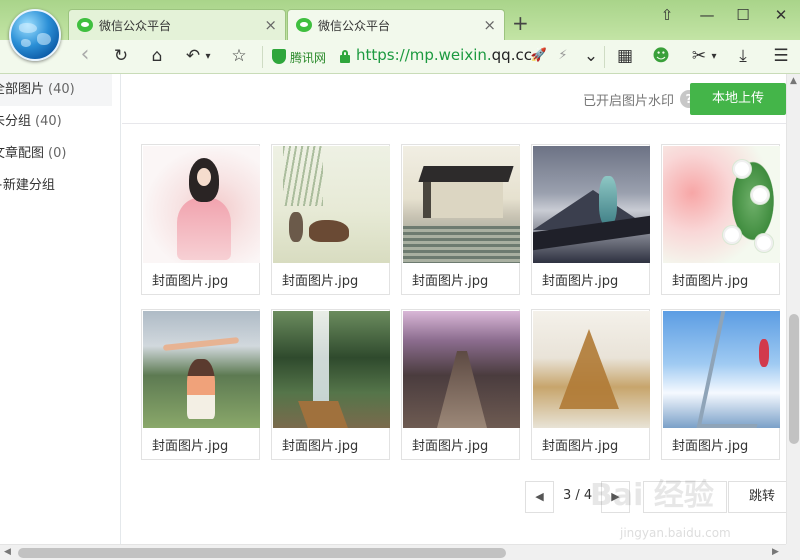 The width and height of the screenshot is (800, 560). I want to click on group-label: 全部图片, so click(22, 89).